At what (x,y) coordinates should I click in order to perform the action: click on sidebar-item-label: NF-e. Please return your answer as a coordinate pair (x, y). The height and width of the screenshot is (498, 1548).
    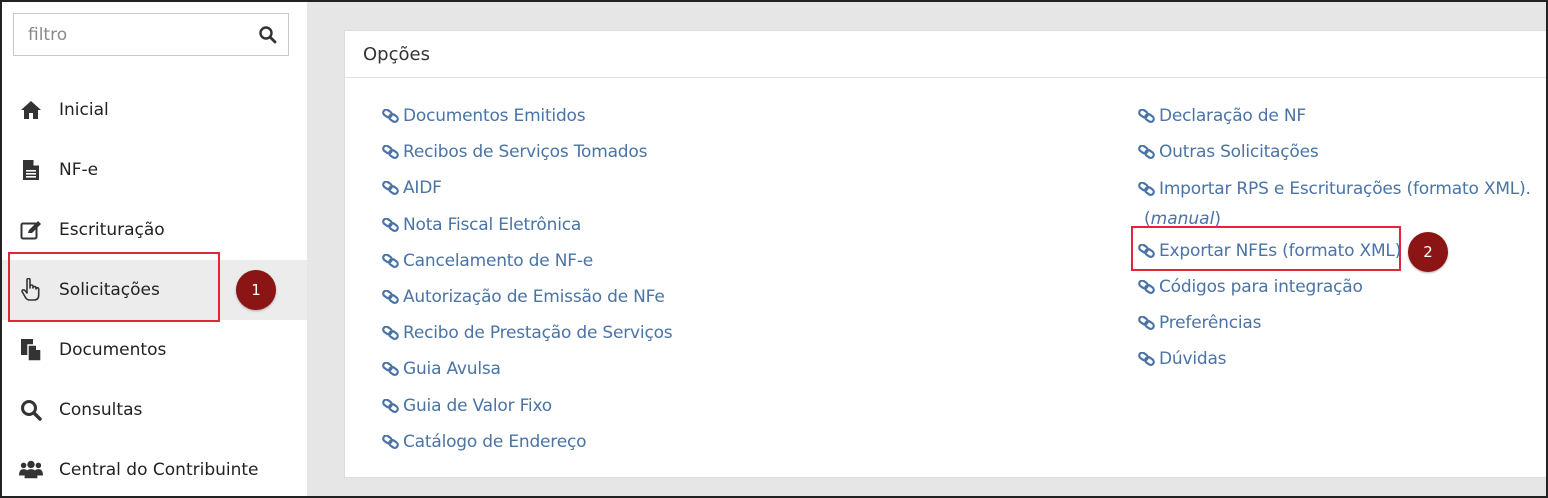
    Looking at the image, I should click on (79, 170).